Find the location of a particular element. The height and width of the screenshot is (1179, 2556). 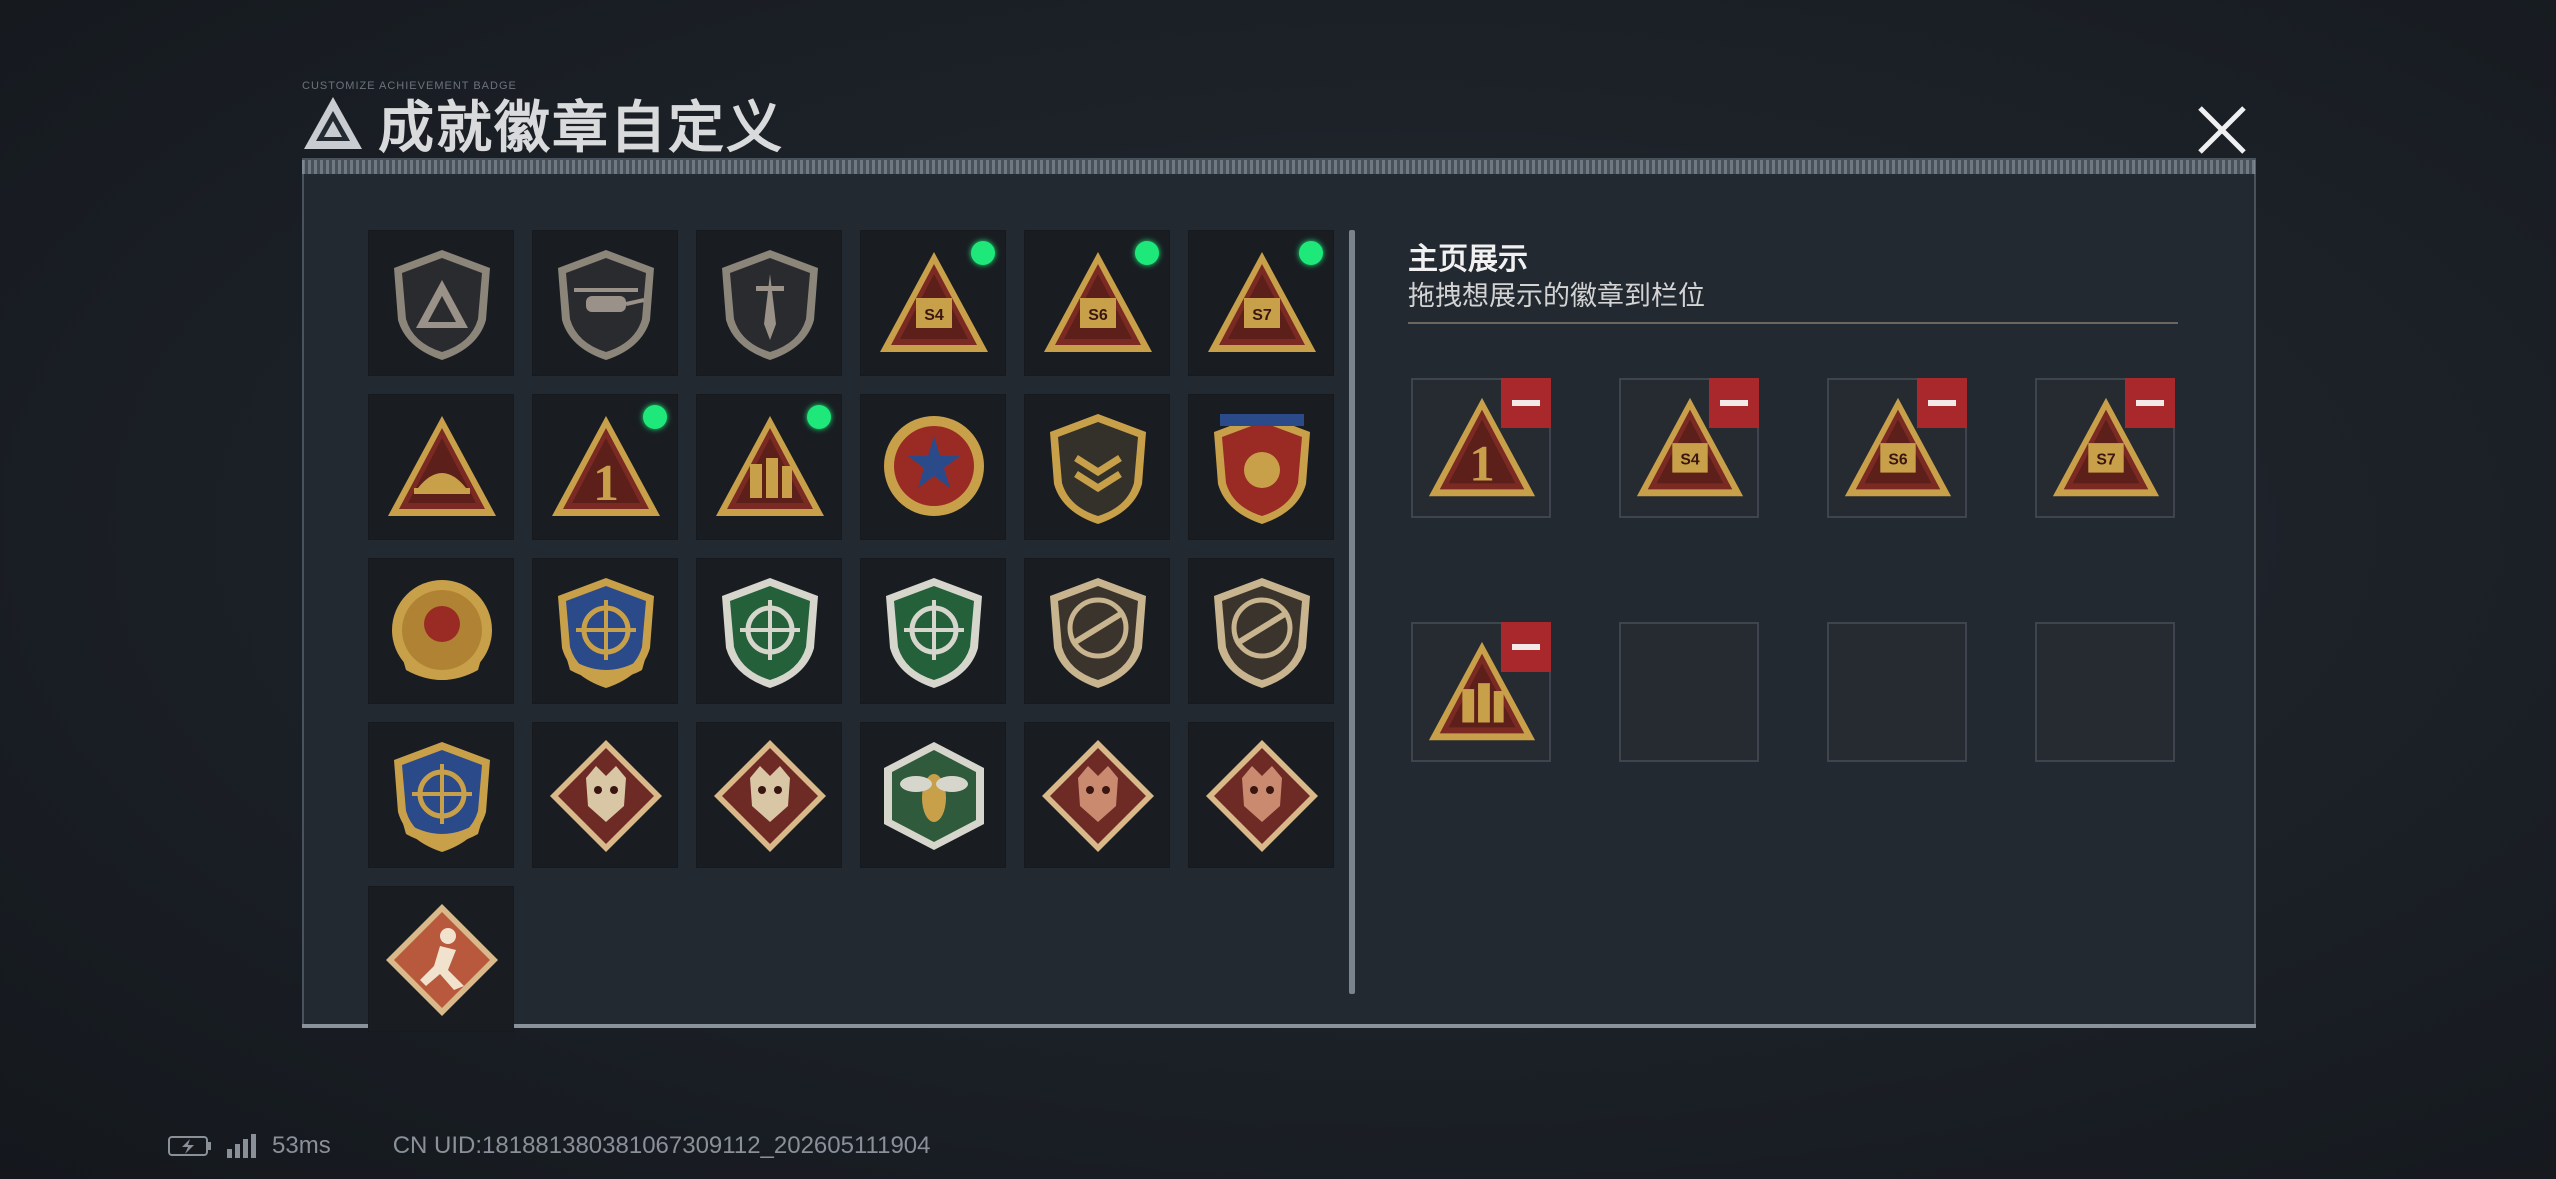

delta-logo-icon is located at coordinates (333, 123).